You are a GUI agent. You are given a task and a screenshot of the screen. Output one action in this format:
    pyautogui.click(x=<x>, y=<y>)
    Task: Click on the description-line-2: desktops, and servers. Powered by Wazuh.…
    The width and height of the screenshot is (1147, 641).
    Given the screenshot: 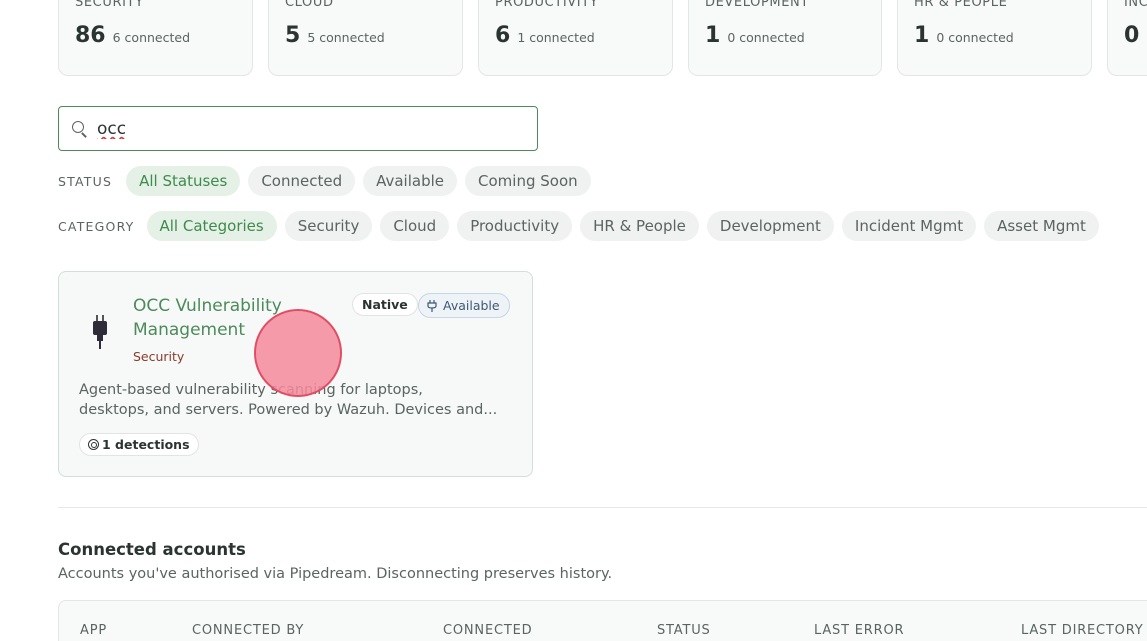 What is the action you would take?
    pyautogui.click(x=288, y=410)
    